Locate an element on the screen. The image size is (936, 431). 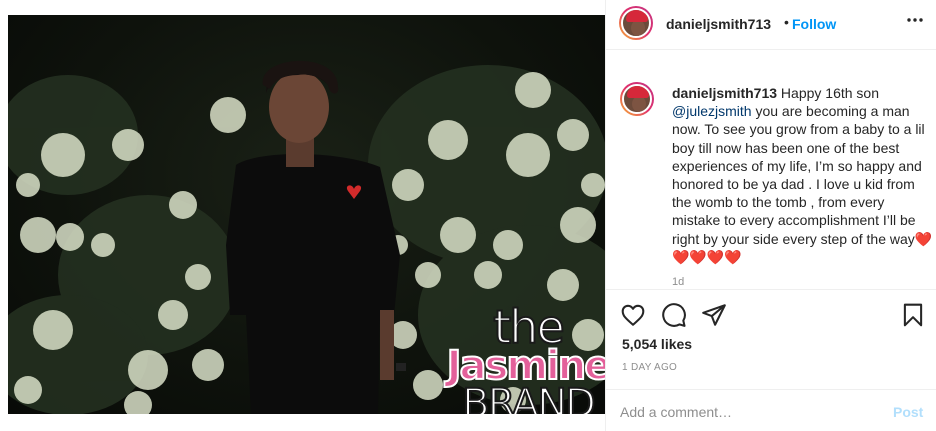
send-icon is located at coordinates (714, 315).